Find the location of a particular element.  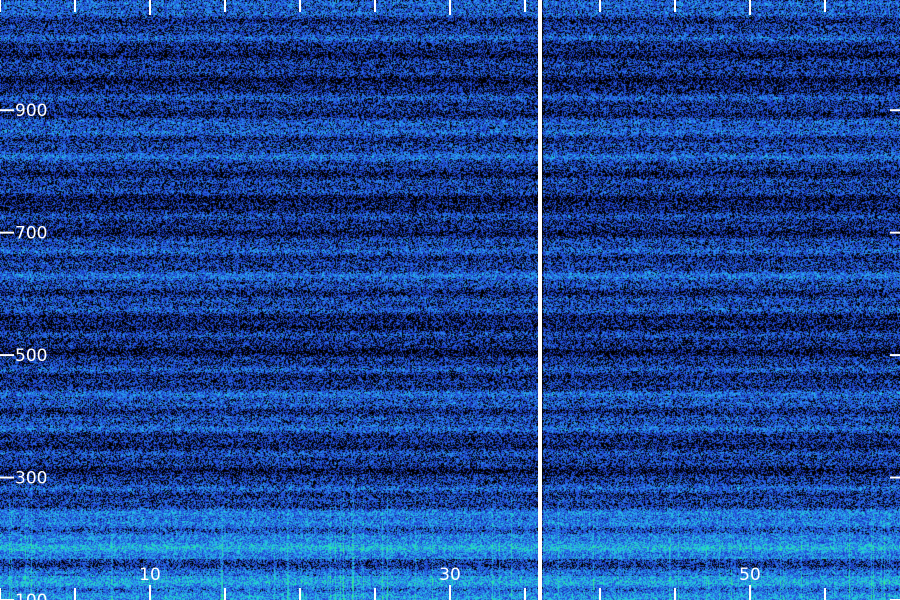

y-tick-label-700: 700 is located at coordinates (31, 234).